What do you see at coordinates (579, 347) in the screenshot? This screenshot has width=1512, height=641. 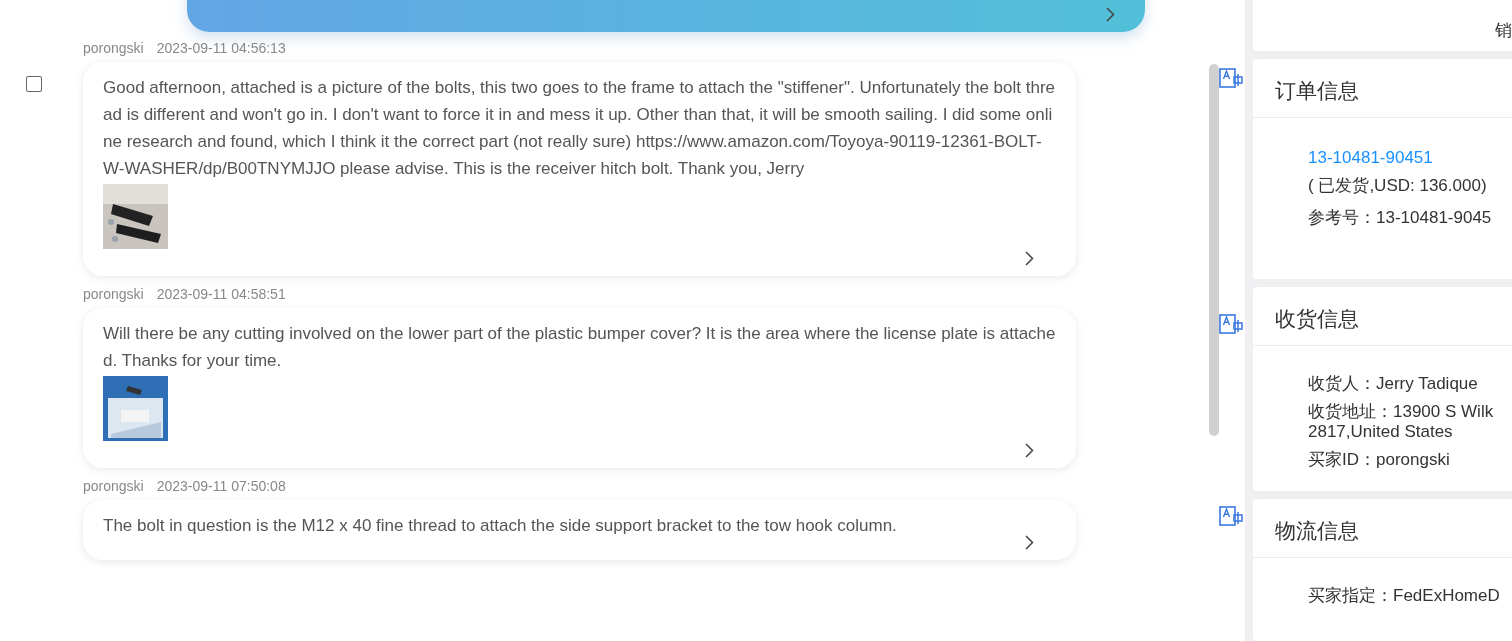 I see `message-text: Will there be any cutting involved on the lower part of the plastic bumper cover? It is the area where the license plate is attached. Thanks for your time.` at bounding box center [579, 347].